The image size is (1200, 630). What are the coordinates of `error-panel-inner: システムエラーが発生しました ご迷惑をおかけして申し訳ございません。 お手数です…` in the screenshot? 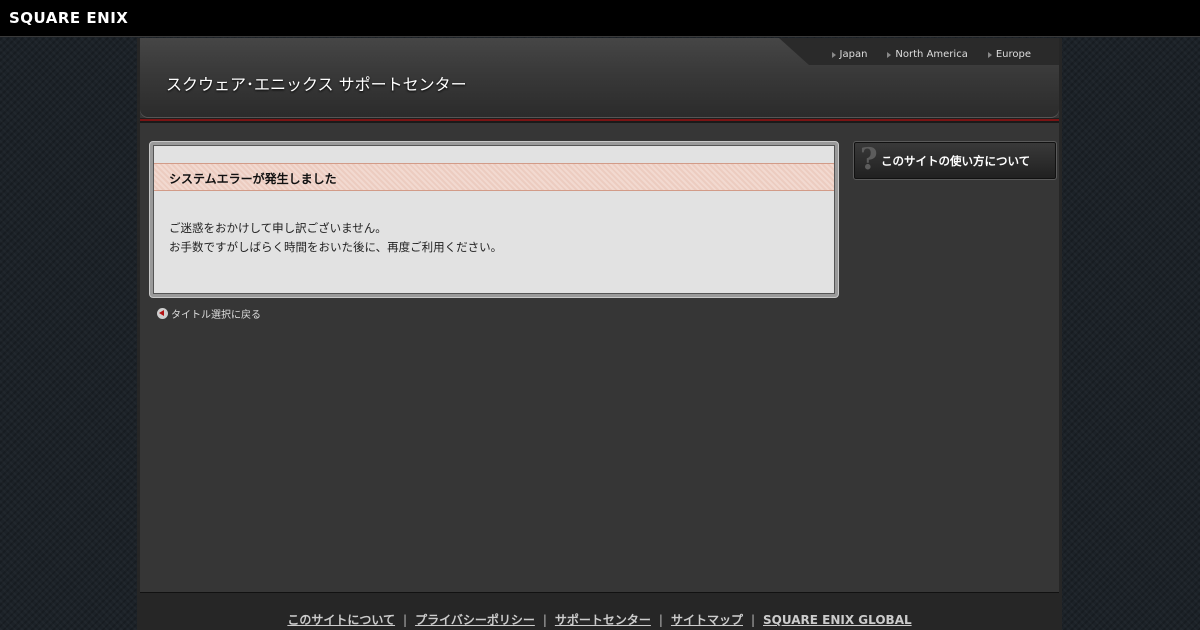 It's located at (494, 219).